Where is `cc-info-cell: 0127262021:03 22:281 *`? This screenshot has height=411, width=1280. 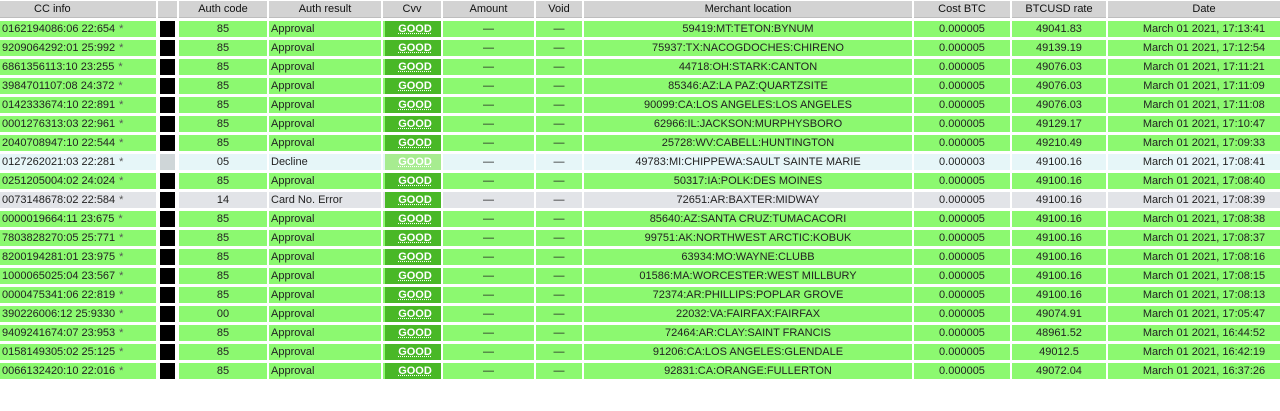 cc-info-cell: 0127262021:03 22:281 * is located at coordinates (78, 162).